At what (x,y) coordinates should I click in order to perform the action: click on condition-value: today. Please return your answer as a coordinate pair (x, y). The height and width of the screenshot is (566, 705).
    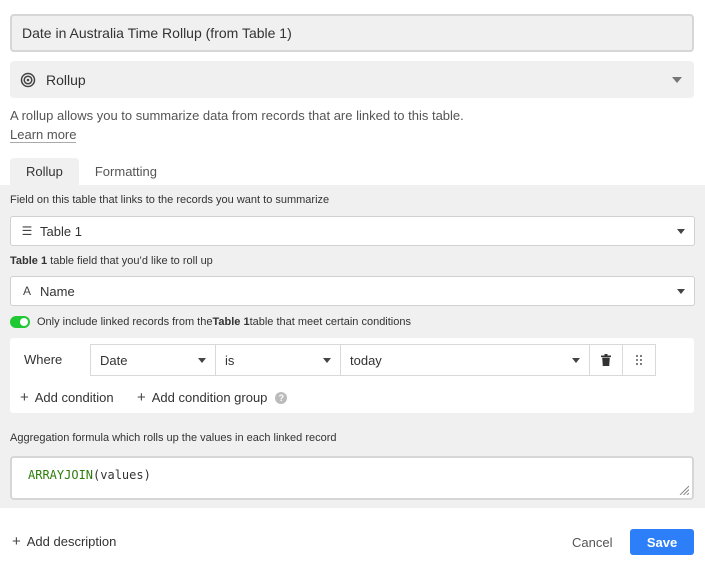
    Looking at the image, I should click on (366, 360).